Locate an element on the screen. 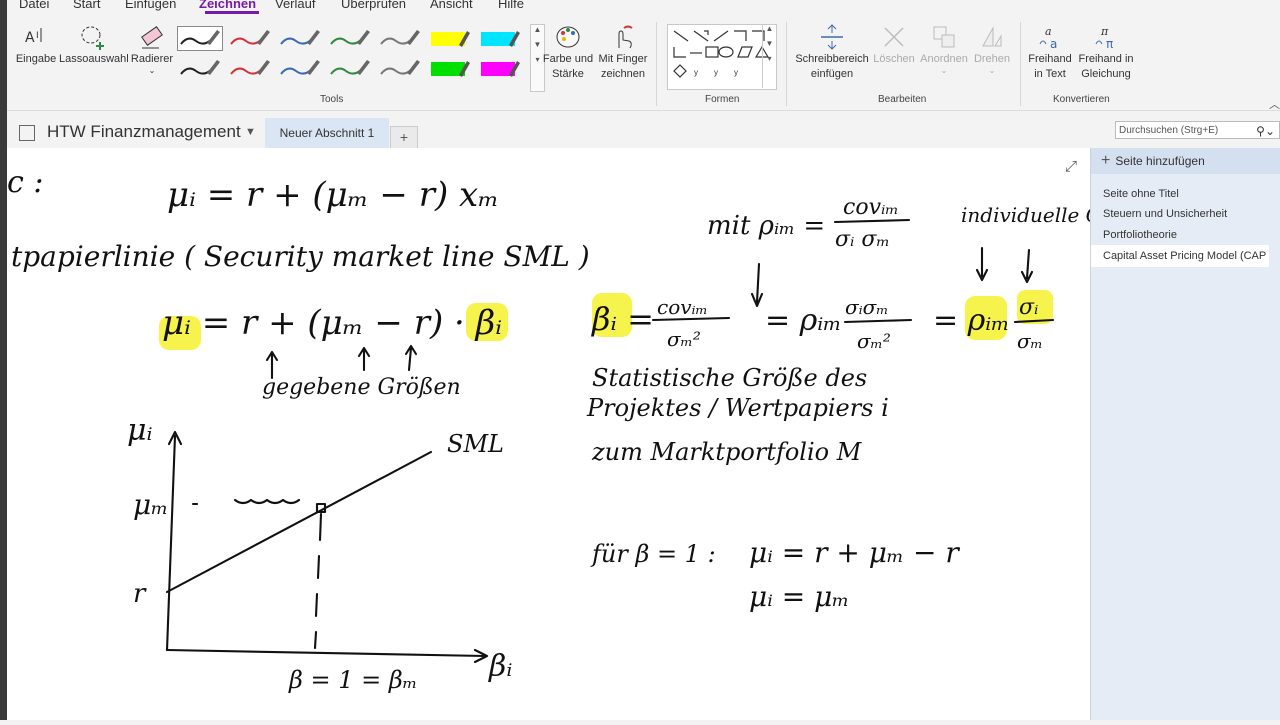 This screenshot has width=1280, height=725. page-item-capm: Capital Asset Pricing Model (CAP is located at coordinates (1180, 256).